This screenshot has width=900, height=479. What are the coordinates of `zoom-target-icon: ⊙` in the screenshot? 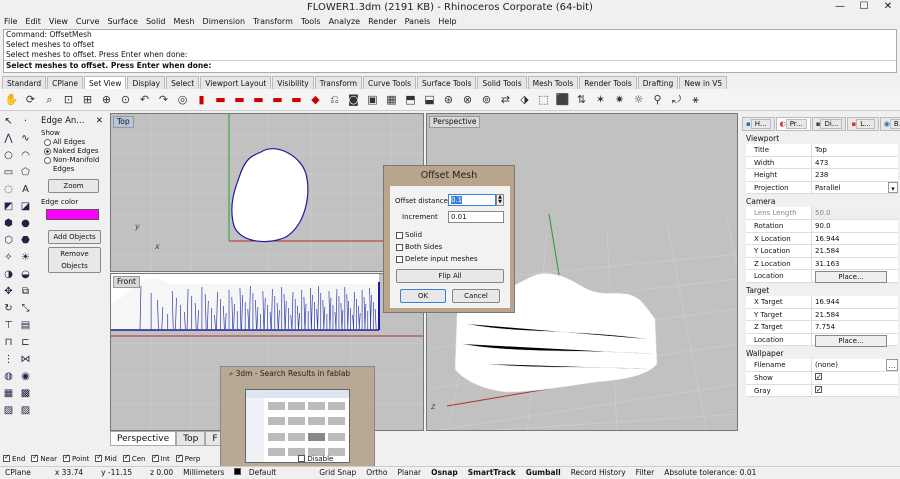 It's located at (125, 99).